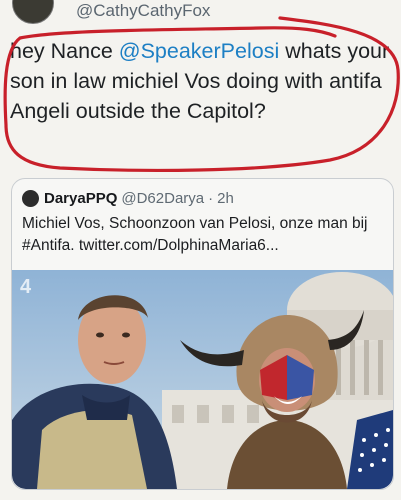 This screenshot has height=500, width=401. What do you see at coordinates (143, 11) in the screenshot?
I see `author-handle: @CathyCathyFox` at bounding box center [143, 11].